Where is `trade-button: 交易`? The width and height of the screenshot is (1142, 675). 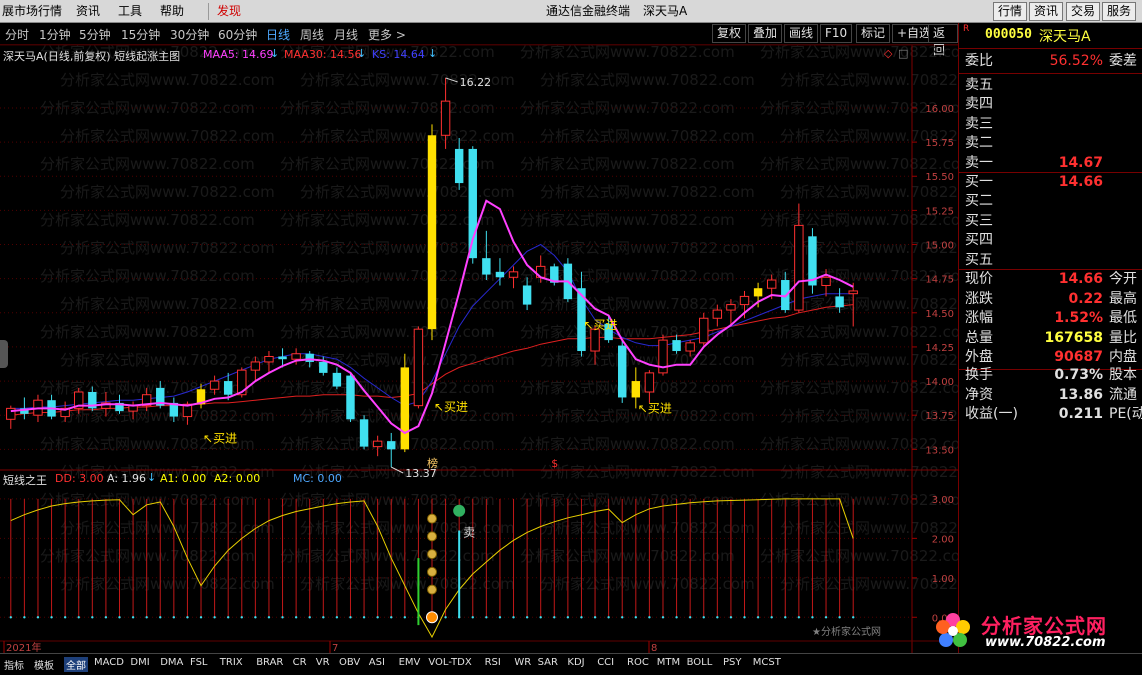 trade-button: 交易 is located at coordinates (1083, 11).